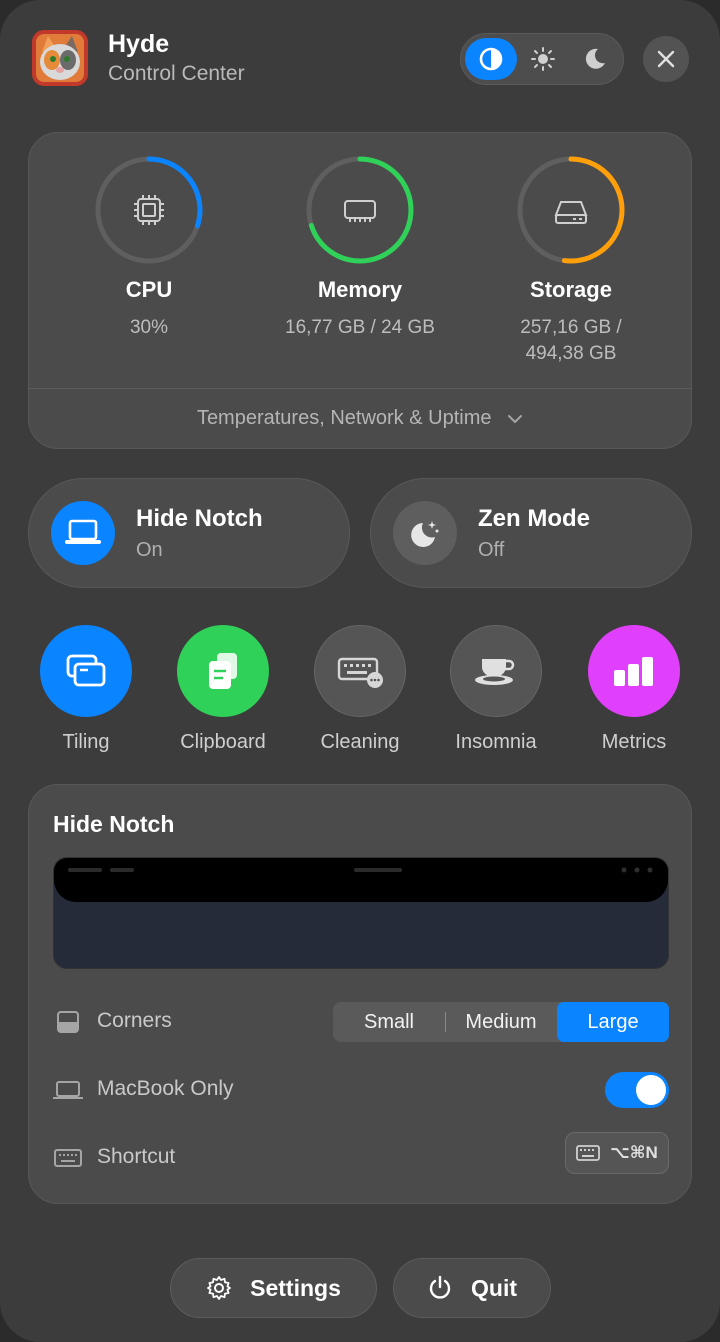 This screenshot has height=1342, width=720. I want to click on hide-notch-state: On, so click(149, 550).